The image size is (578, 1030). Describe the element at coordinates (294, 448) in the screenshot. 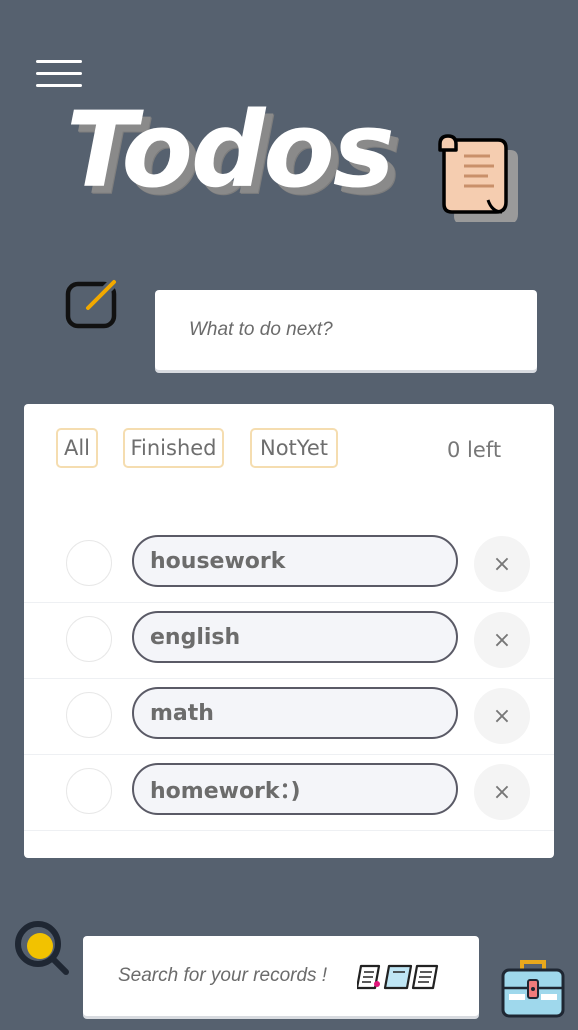

I see `filter-notyet-button: NotYet` at that location.